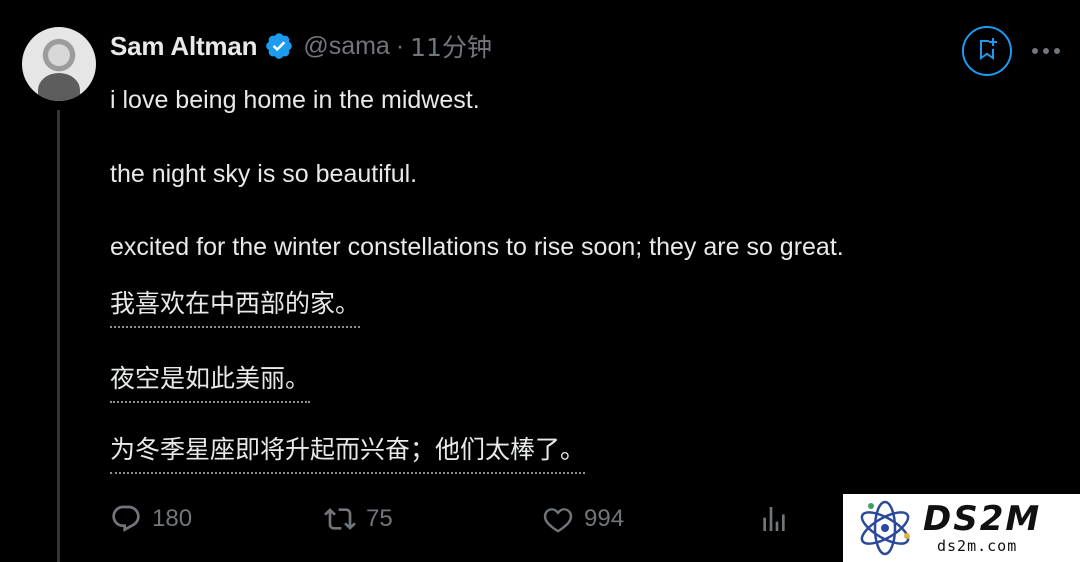 The height and width of the screenshot is (562, 1080). Describe the element at coordinates (301, 46) in the screenshot. I see `tweet-header: Sam Altman @sama · 11分钟` at that location.